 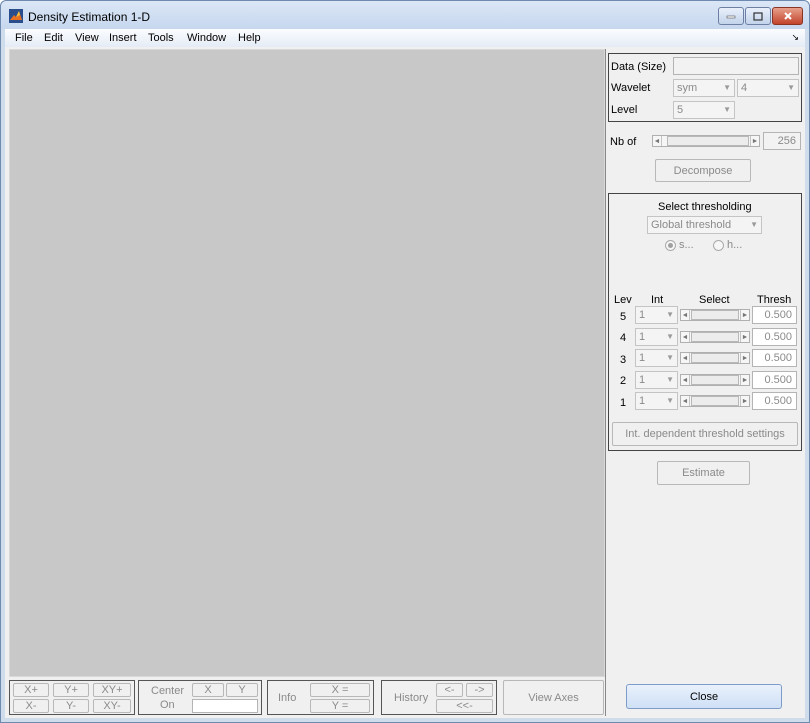 What do you see at coordinates (439, 697) in the screenshot?
I see `history-group: History <- -> <<-` at bounding box center [439, 697].